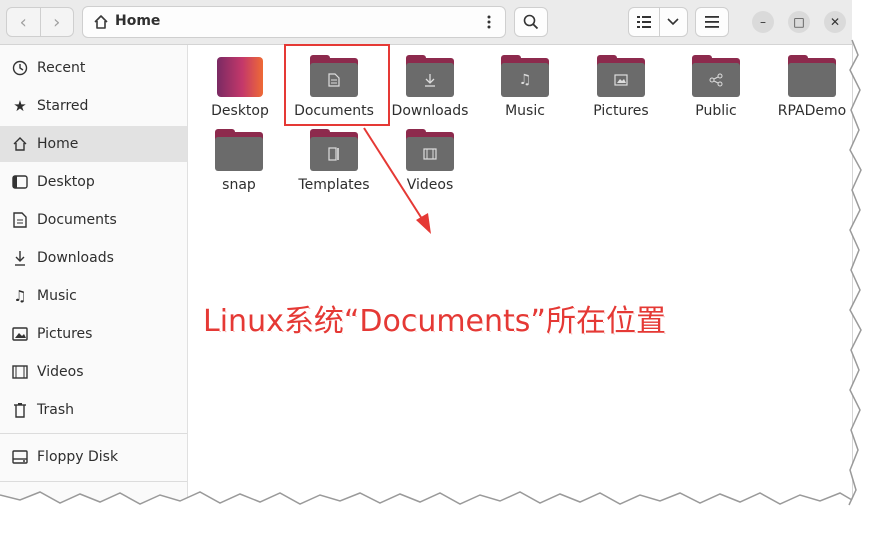 Image resolution: width=879 pixels, height=533 pixels. What do you see at coordinates (397, 180) in the screenshot?
I see `annotation-arrow` at bounding box center [397, 180].